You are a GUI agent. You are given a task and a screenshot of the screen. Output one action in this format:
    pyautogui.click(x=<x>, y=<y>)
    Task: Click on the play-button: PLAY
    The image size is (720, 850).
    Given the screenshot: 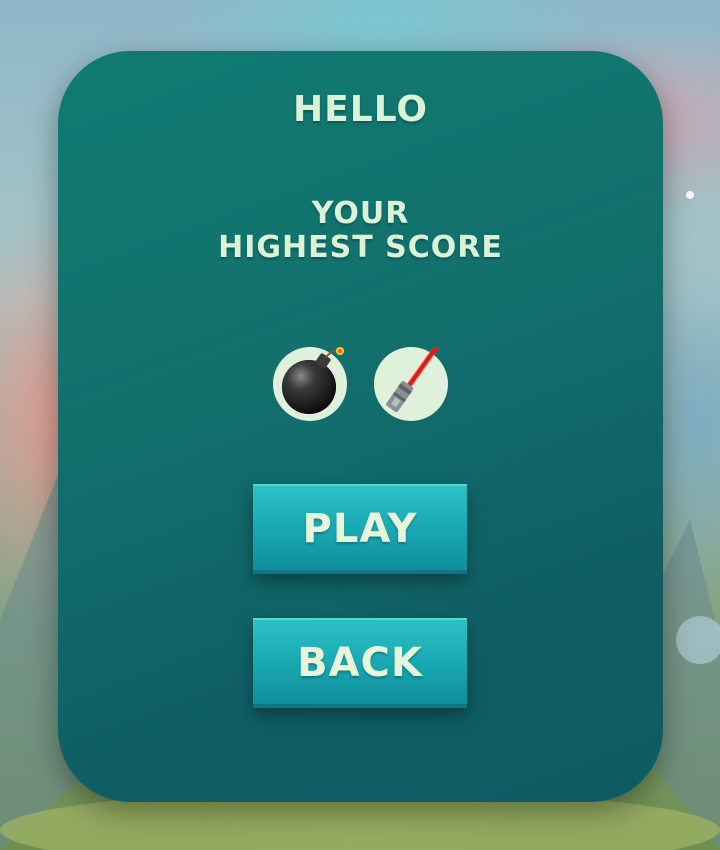 What is the action you would take?
    pyautogui.click(x=360, y=529)
    